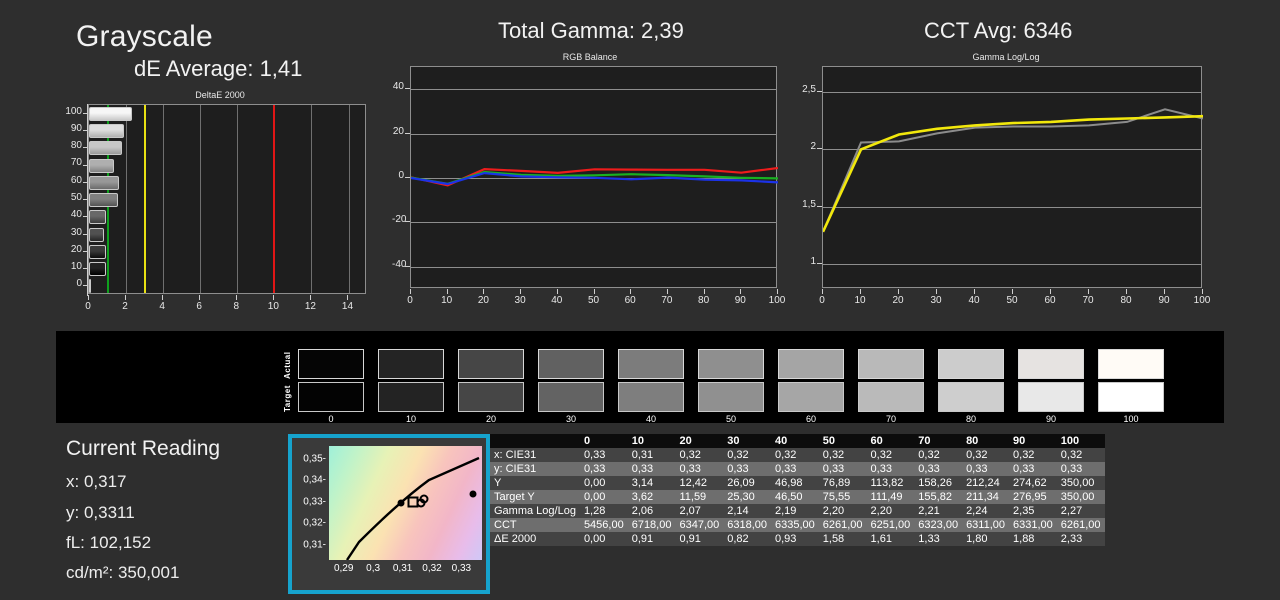 The image size is (1280, 600). I want to click on patch-level-label: 80, so click(970, 419).